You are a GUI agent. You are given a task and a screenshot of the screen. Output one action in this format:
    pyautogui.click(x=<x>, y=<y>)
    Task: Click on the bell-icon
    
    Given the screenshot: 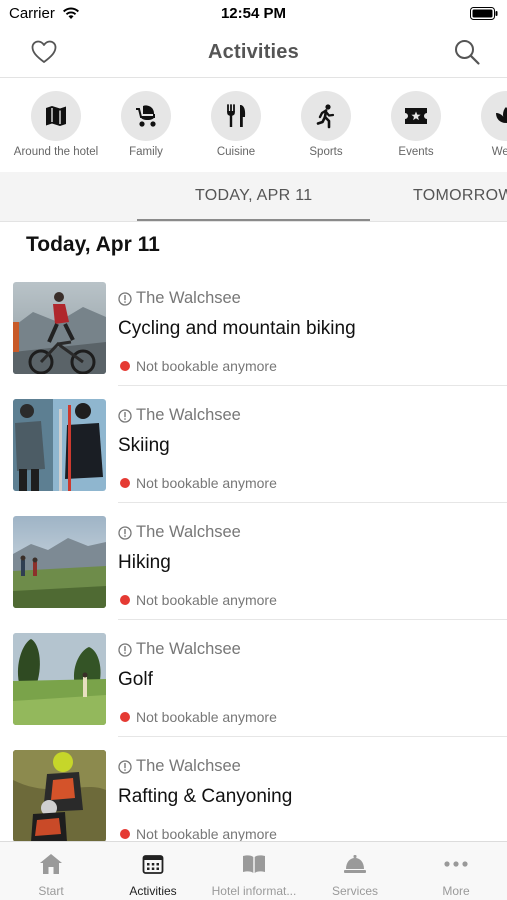 What is the action you would take?
    pyautogui.click(x=355, y=864)
    